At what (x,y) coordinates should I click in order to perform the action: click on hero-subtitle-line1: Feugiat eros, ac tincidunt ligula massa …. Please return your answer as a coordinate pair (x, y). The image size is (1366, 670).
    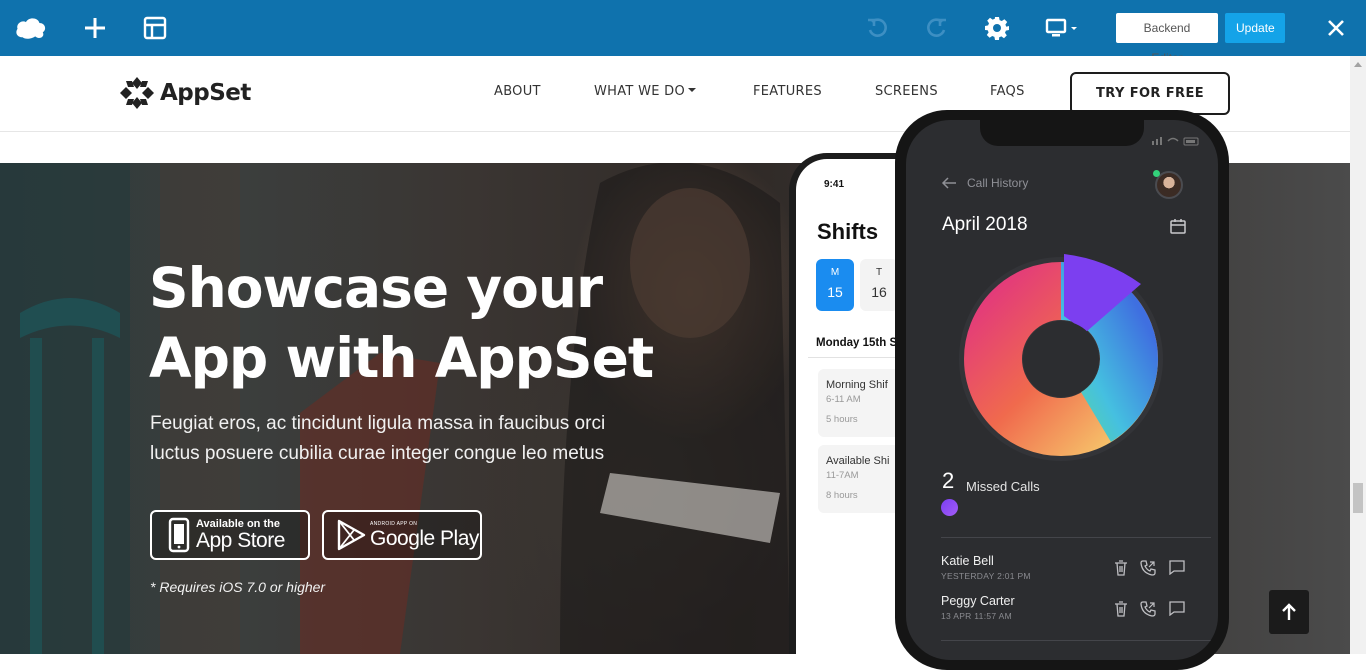
    Looking at the image, I should click on (378, 423).